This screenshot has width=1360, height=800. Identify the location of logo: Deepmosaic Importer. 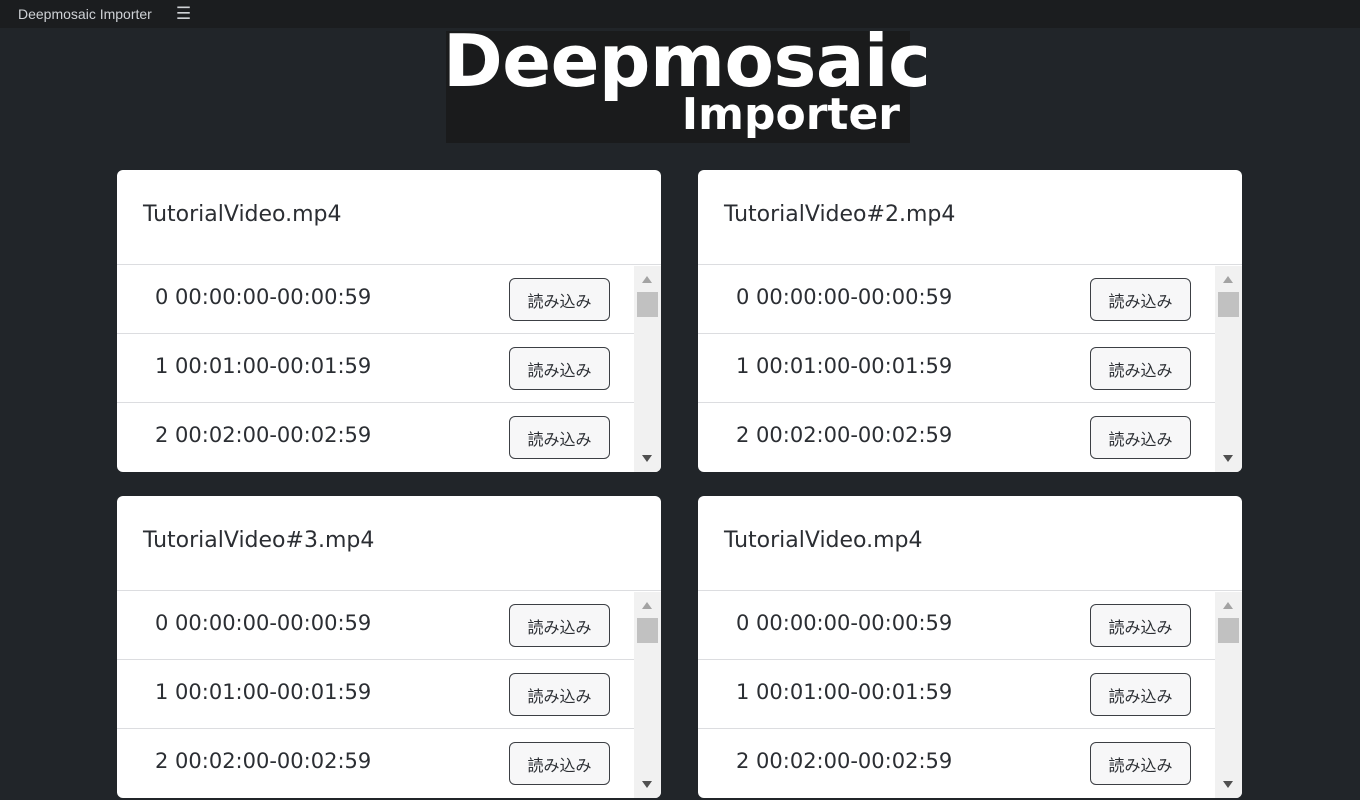
(687, 81).